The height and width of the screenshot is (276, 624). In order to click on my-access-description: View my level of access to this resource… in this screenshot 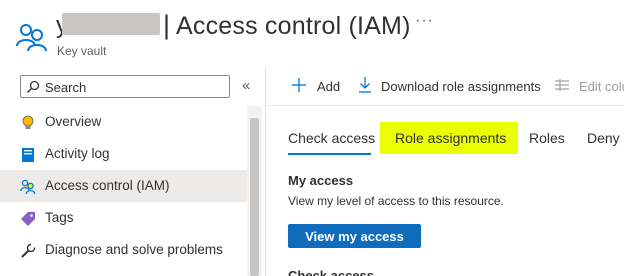, I will do `click(396, 201)`.